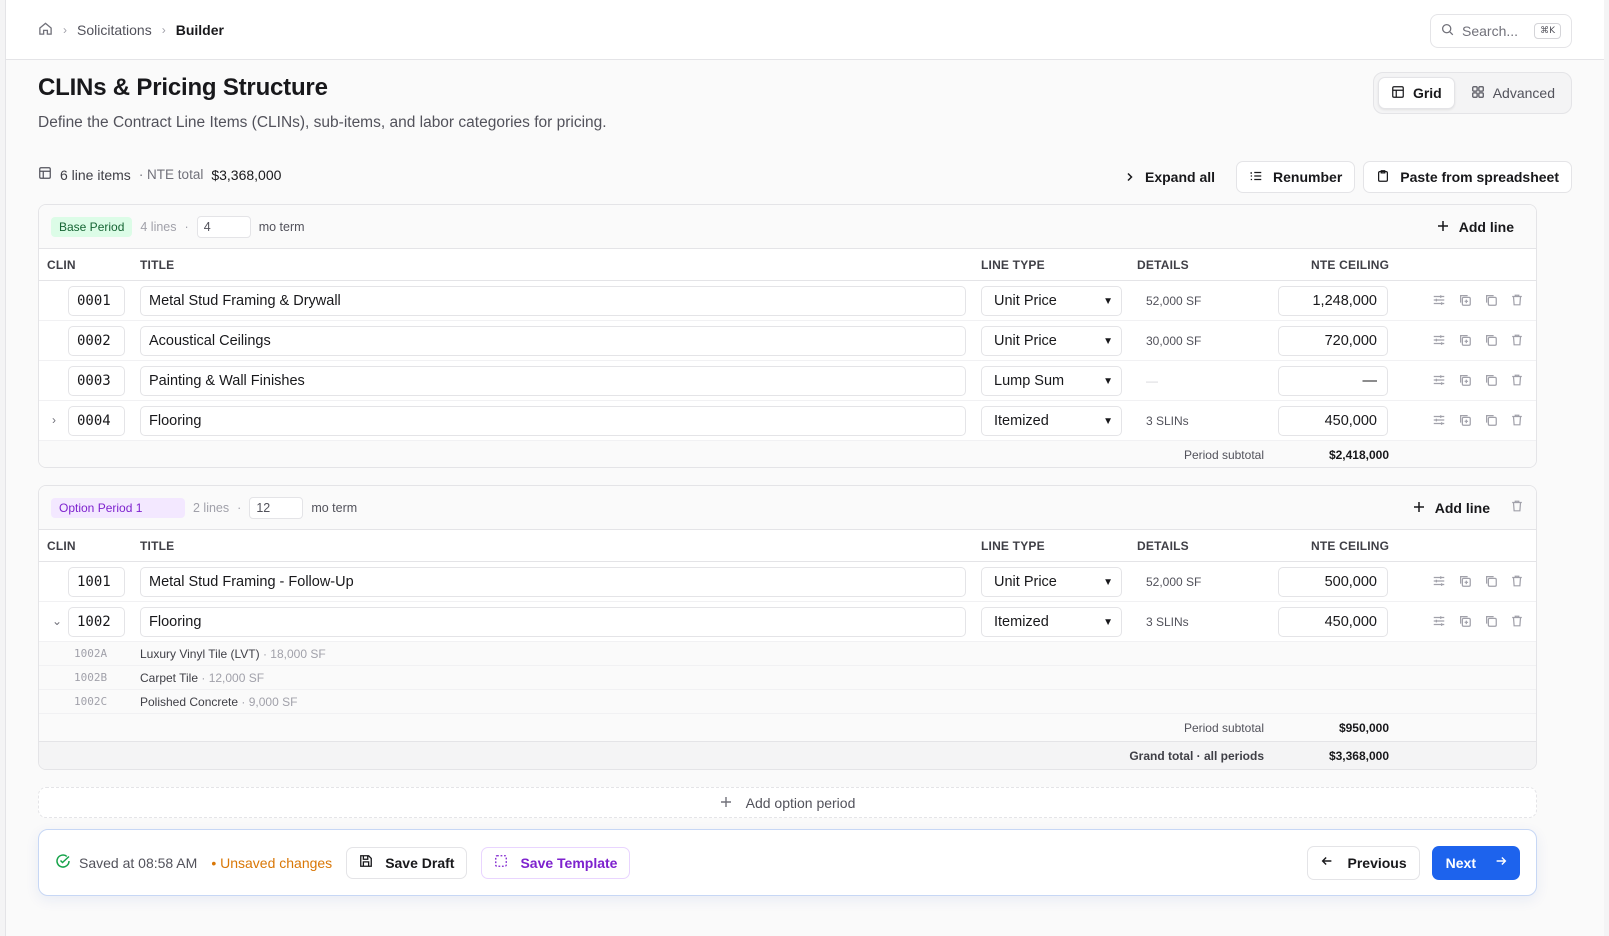  What do you see at coordinates (553, 582) in the screenshot?
I see `title-input: Metal Stud Framing - Follow-Up` at bounding box center [553, 582].